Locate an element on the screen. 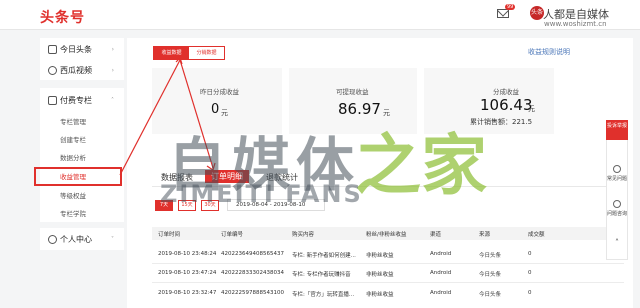 This screenshot has height=308, width=640. watermark-overlay-green: 之家 is located at coordinates (421, 165).